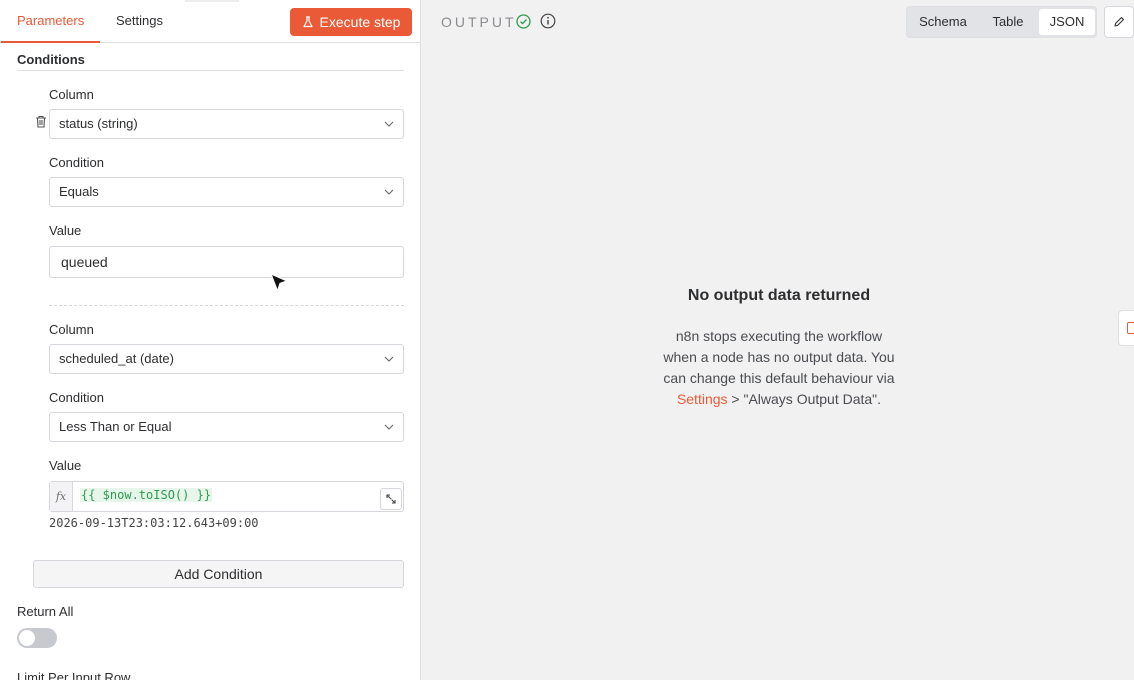 The height and width of the screenshot is (680, 1134). I want to click on condition-select-value: Less Than or Equal, so click(115, 426).